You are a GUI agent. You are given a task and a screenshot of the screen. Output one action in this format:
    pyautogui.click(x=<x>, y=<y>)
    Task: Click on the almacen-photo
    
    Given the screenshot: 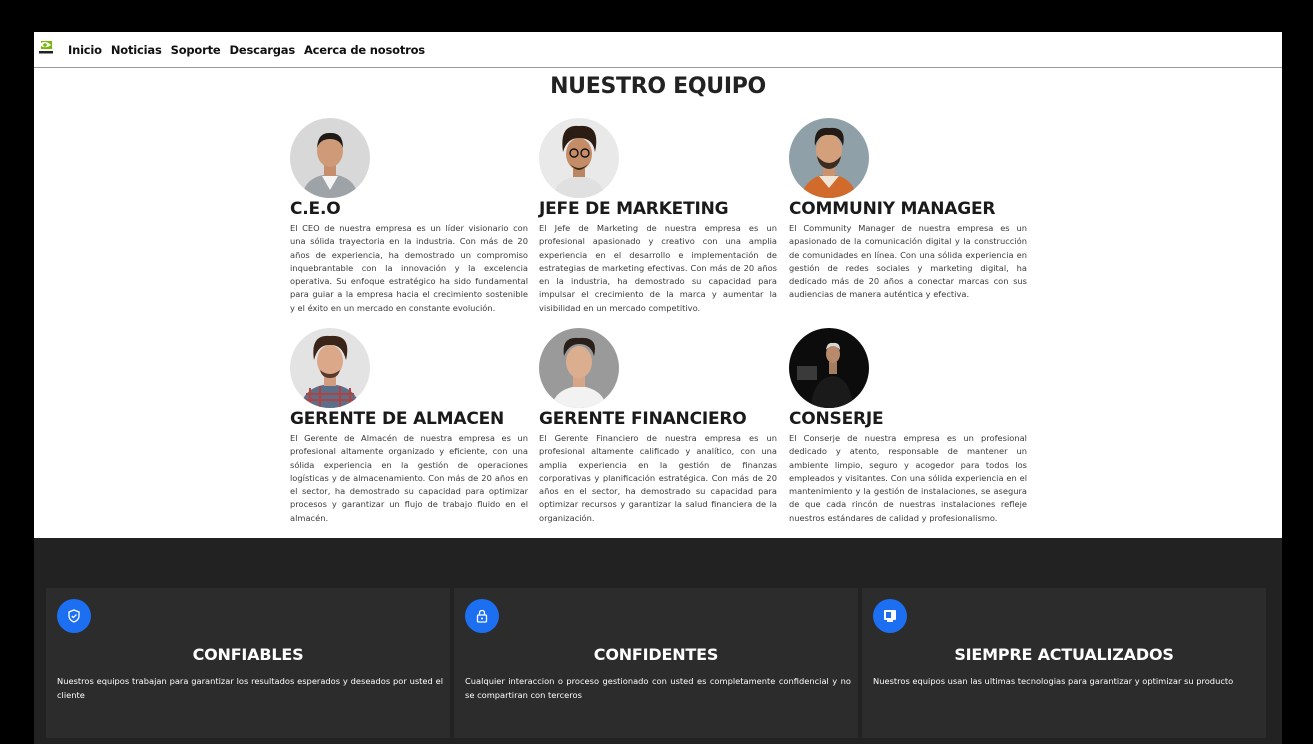 What is the action you would take?
    pyautogui.click(x=330, y=368)
    